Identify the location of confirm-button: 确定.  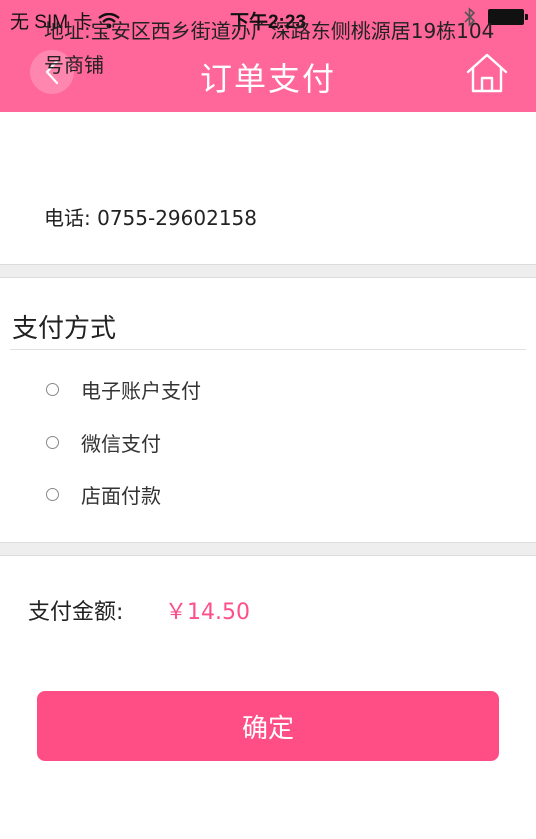
(268, 726).